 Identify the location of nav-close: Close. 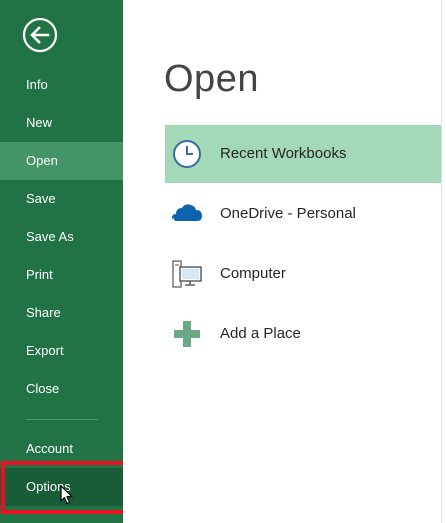
(61, 389).